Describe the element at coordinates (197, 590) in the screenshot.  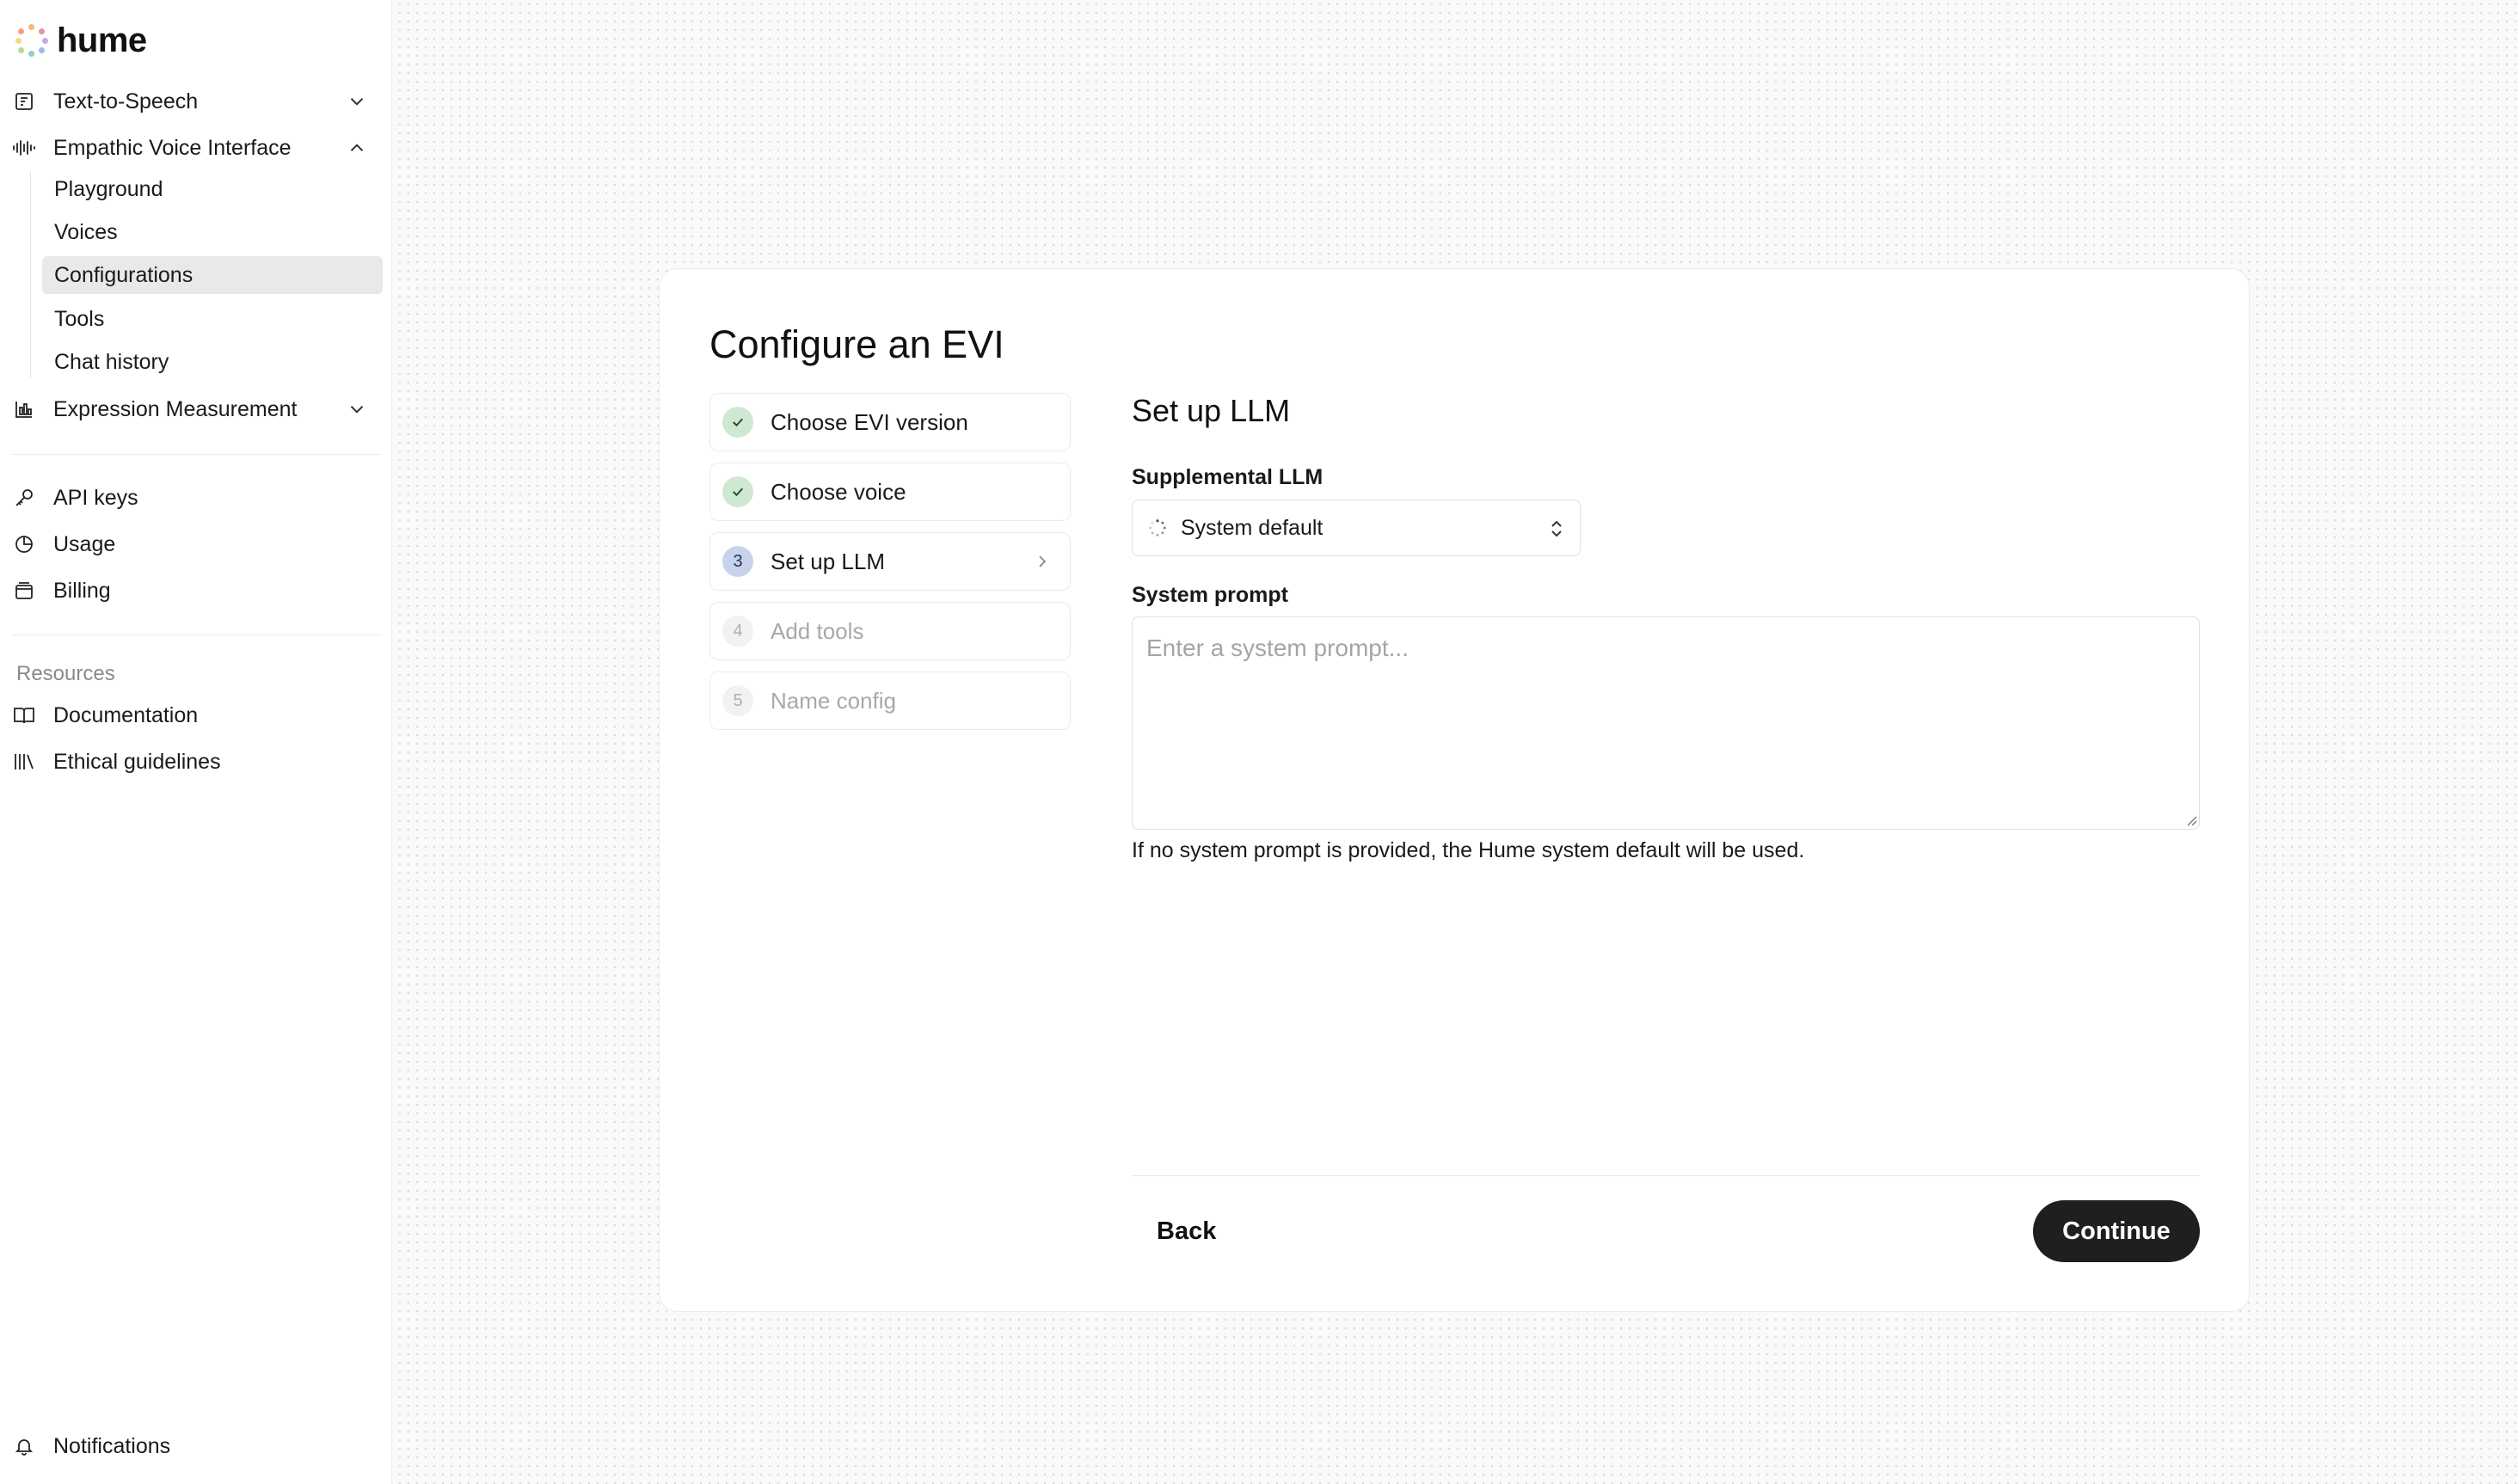
I see `sidebar-item-billing: Billing` at that location.